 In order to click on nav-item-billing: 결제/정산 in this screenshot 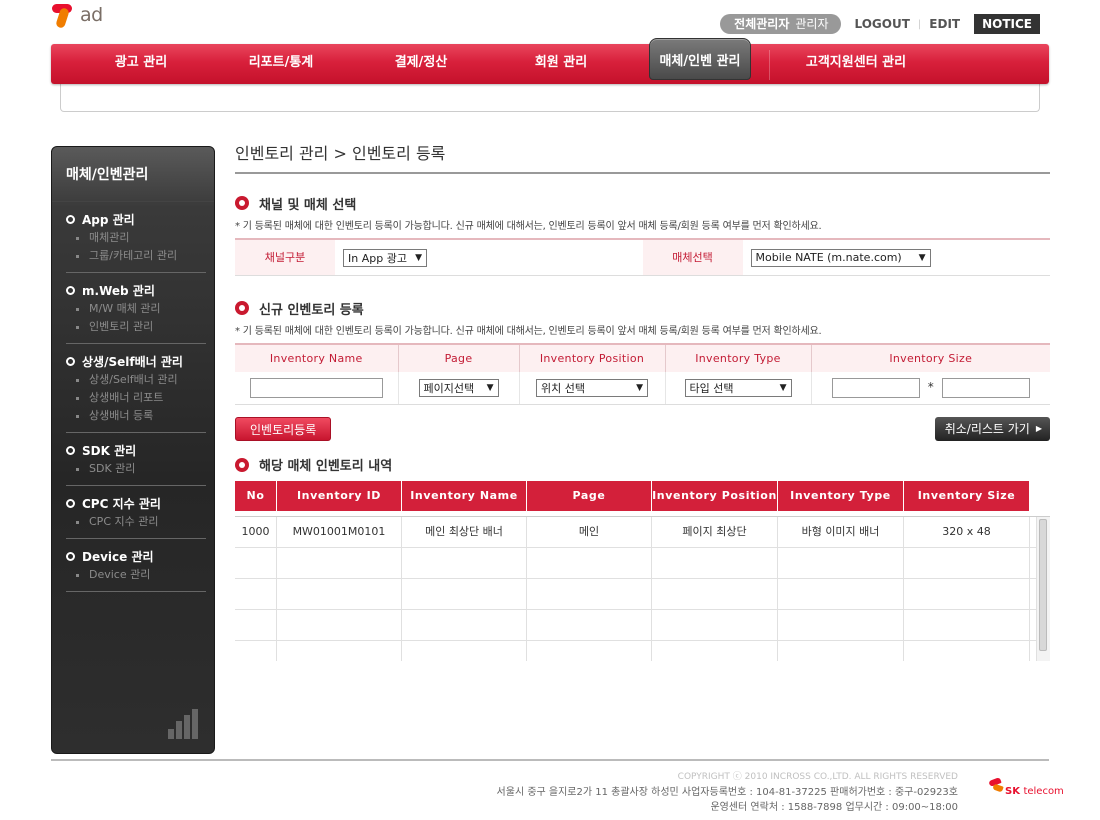, I will do `click(421, 64)`.